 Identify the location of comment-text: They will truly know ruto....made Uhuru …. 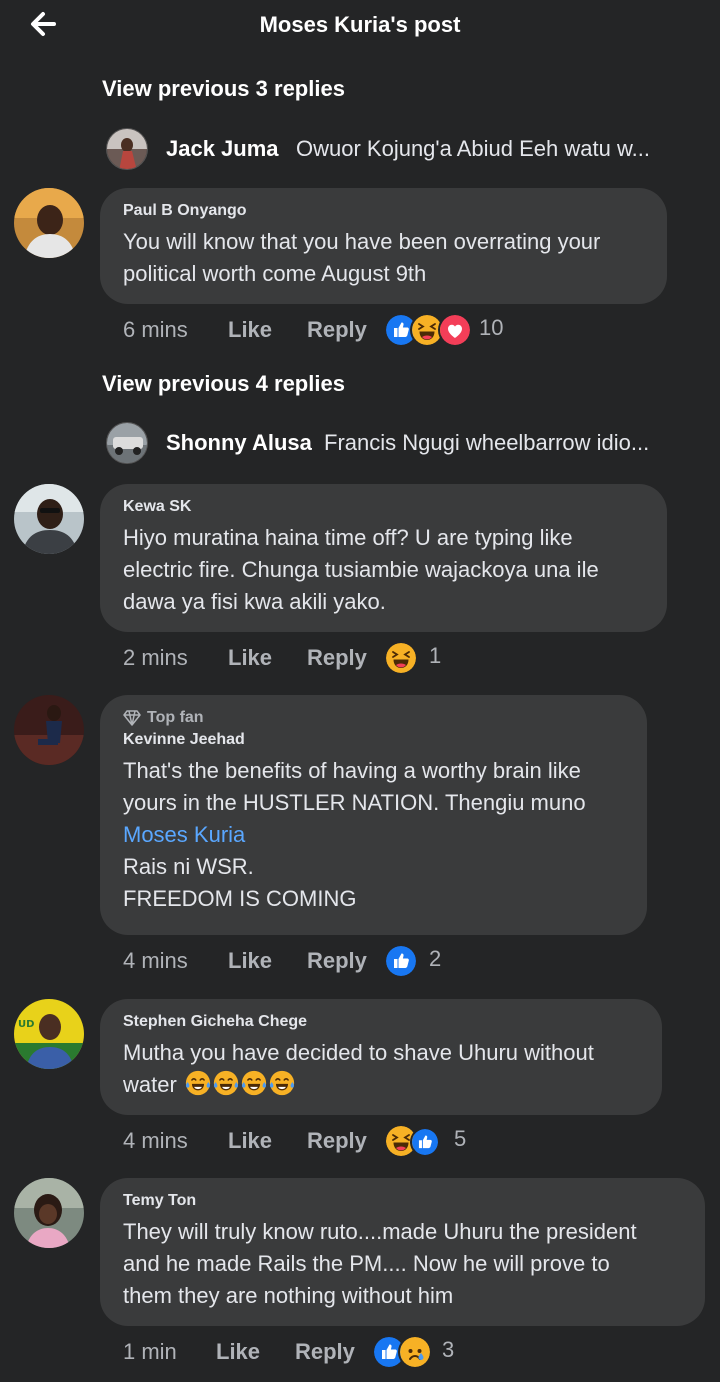
(403, 1264).